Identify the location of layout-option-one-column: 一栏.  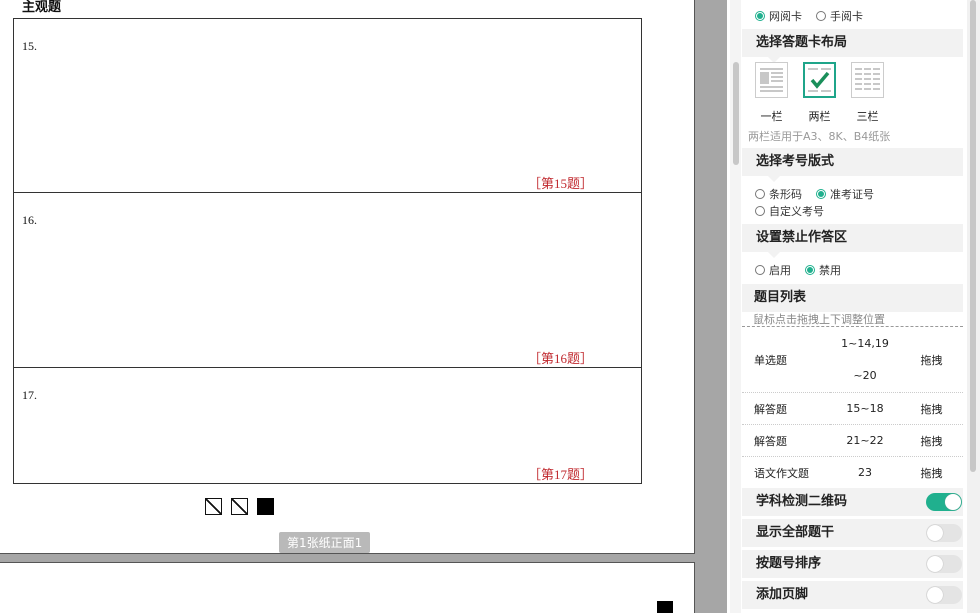
(771, 93).